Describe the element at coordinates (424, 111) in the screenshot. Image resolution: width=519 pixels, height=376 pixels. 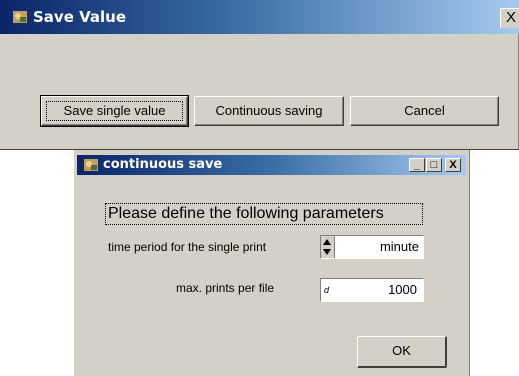
I see `cancel-button: Cancel` at that location.